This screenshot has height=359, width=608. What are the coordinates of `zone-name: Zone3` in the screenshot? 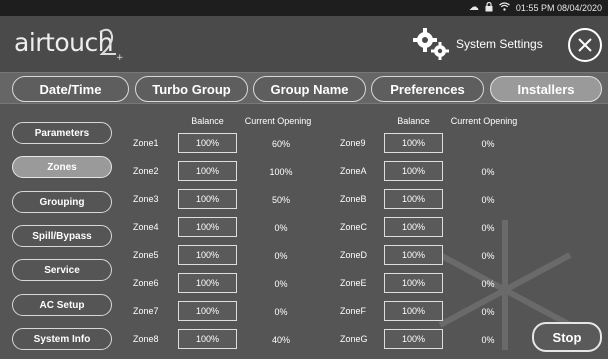 It's located at (146, 199).